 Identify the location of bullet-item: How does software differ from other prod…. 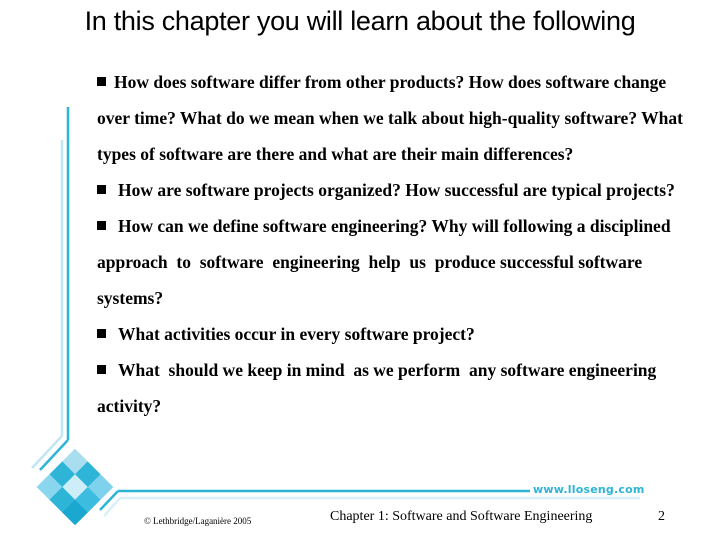
(390, 118).